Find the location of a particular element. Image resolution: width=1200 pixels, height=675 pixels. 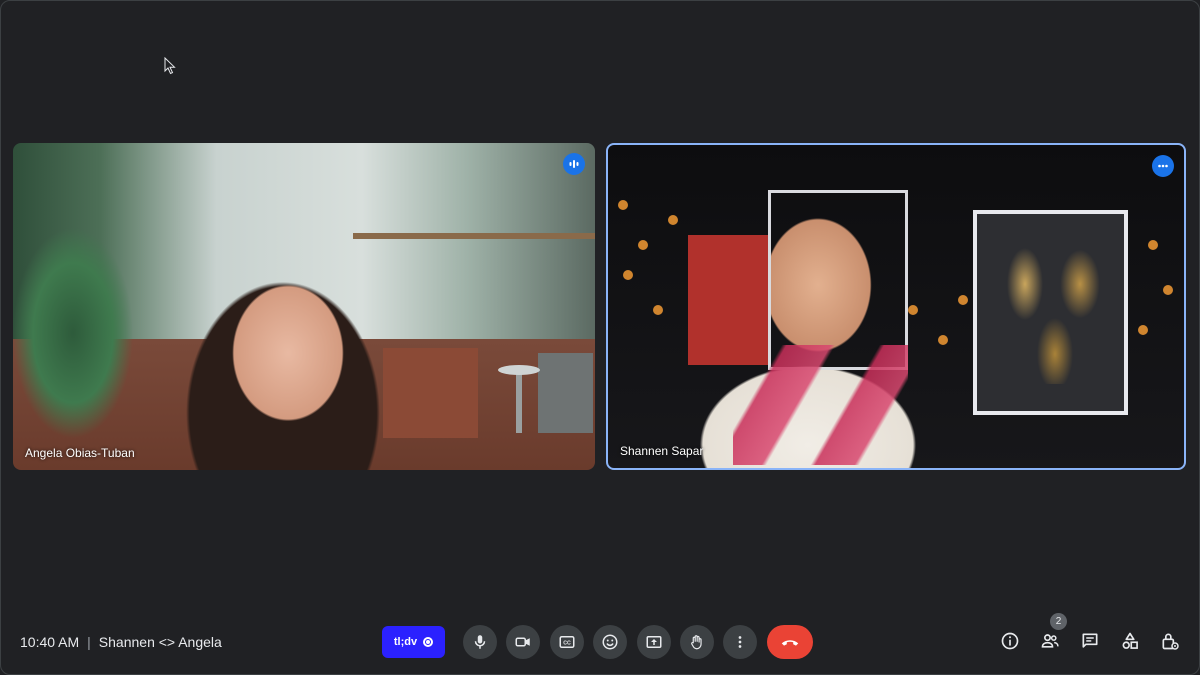

chat-icon is located at coordinates (1090, 640).